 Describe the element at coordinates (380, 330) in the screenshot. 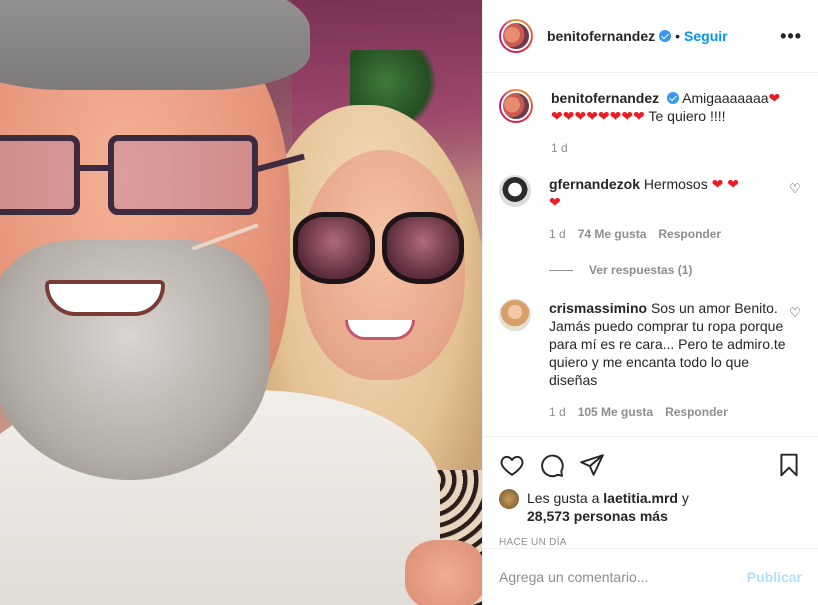

I see `woman-smile` at that location.